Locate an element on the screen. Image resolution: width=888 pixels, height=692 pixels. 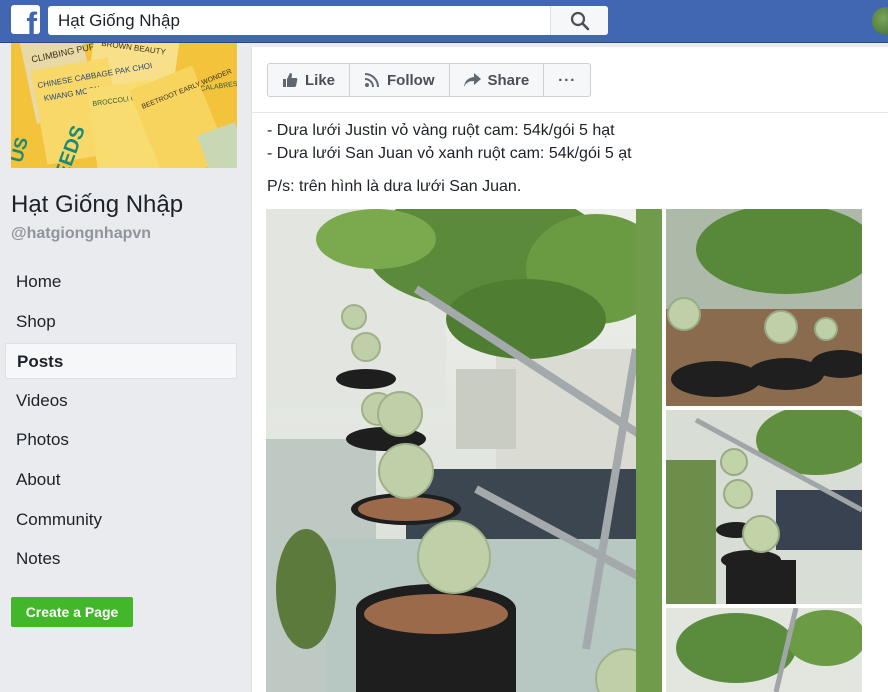
like-button: Like is located at coordinates (309, 80).